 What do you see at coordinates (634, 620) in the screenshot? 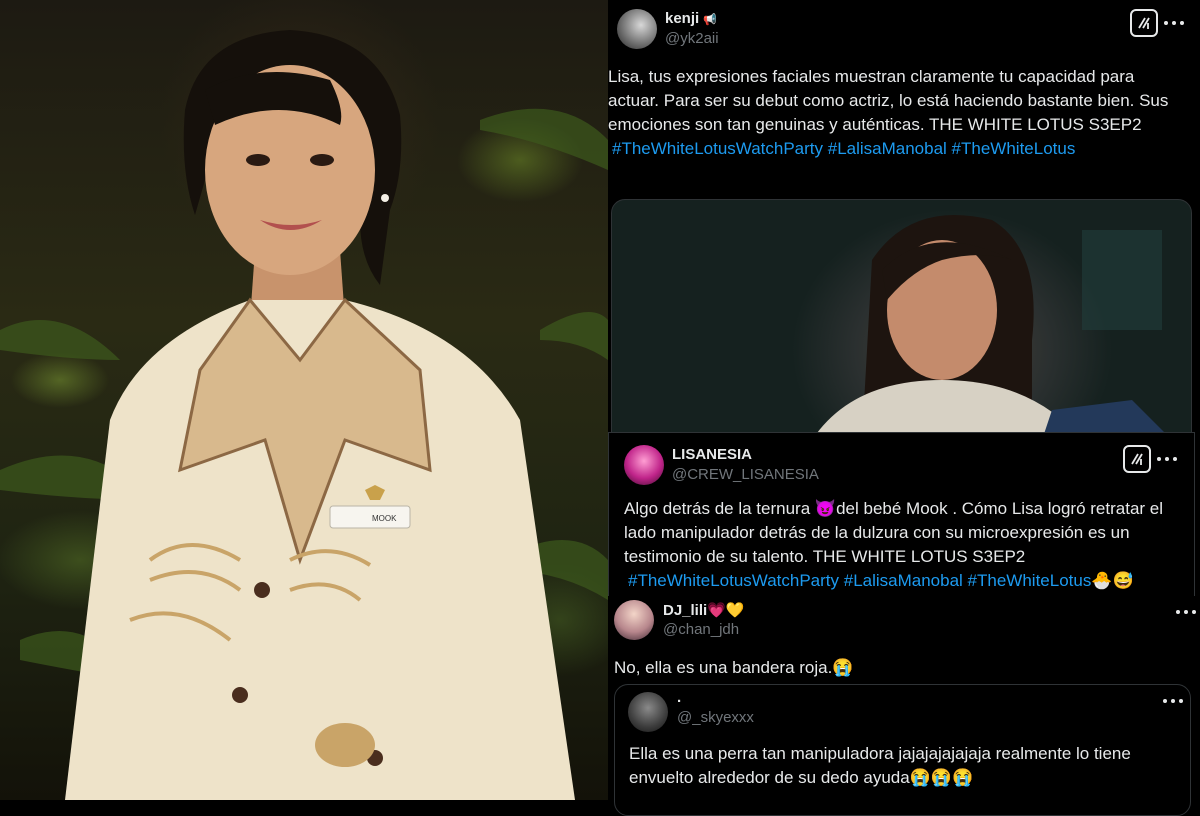
I see `avatar-dj-lili` at bounding box center [634, 620].